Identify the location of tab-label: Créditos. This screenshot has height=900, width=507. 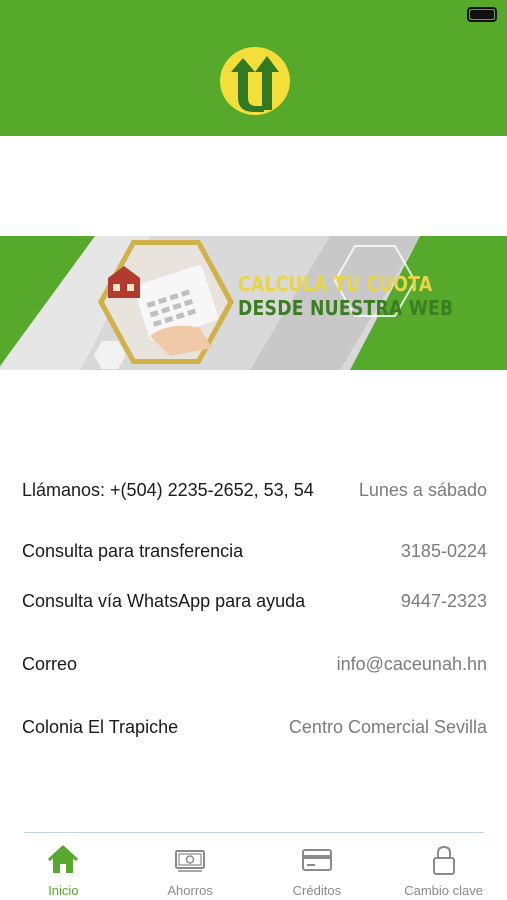
(317, 890).